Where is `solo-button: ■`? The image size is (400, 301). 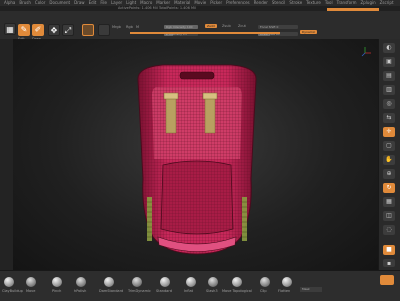 solo-button: ■ is located at coordinates (389, 250).